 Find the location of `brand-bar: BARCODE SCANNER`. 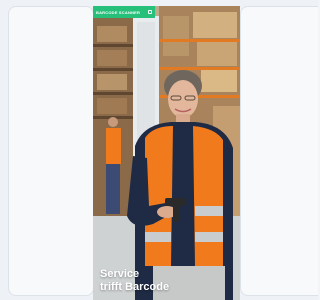

brand-bar: BARCODE SCANNER is located at coordinates (124, 12).